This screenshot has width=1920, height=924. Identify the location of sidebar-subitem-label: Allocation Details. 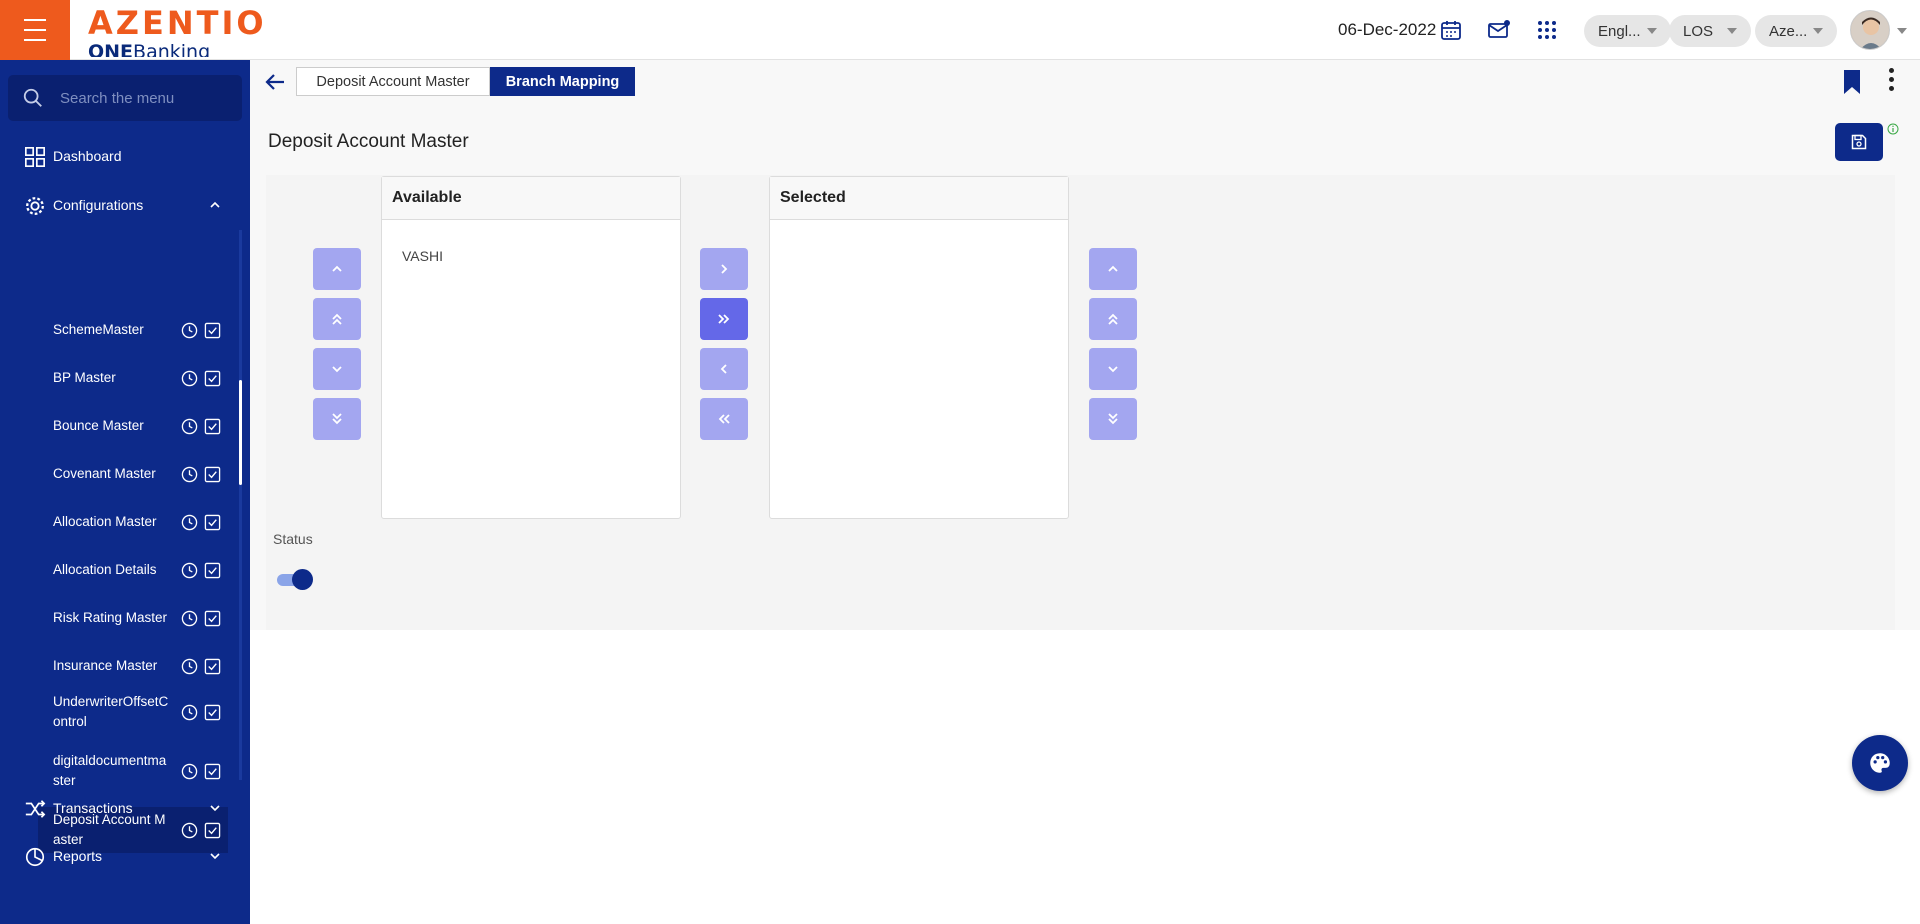
(105, 569).